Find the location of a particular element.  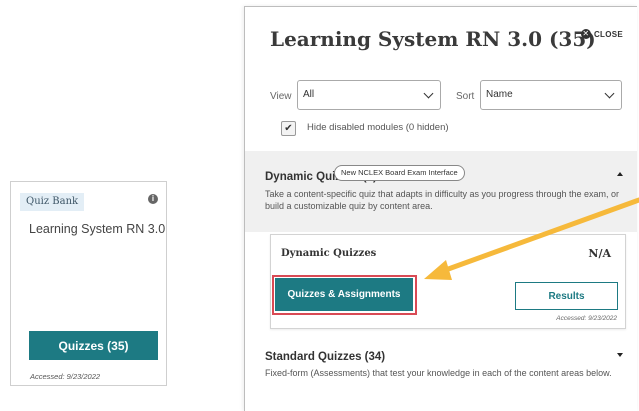

sort-select: Name is located at coordinates (551, 95).